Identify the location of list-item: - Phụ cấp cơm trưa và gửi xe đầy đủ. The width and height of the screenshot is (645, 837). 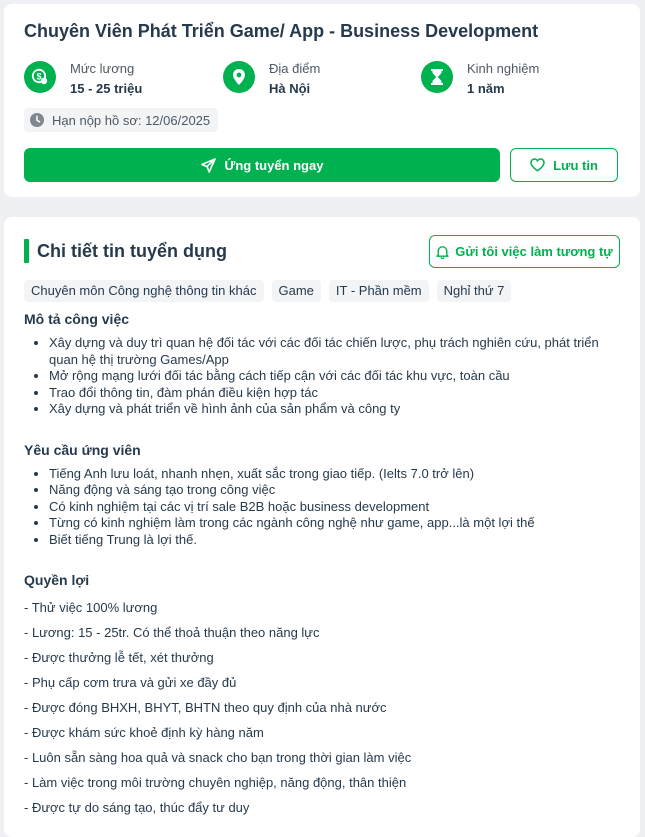
(130, 682).